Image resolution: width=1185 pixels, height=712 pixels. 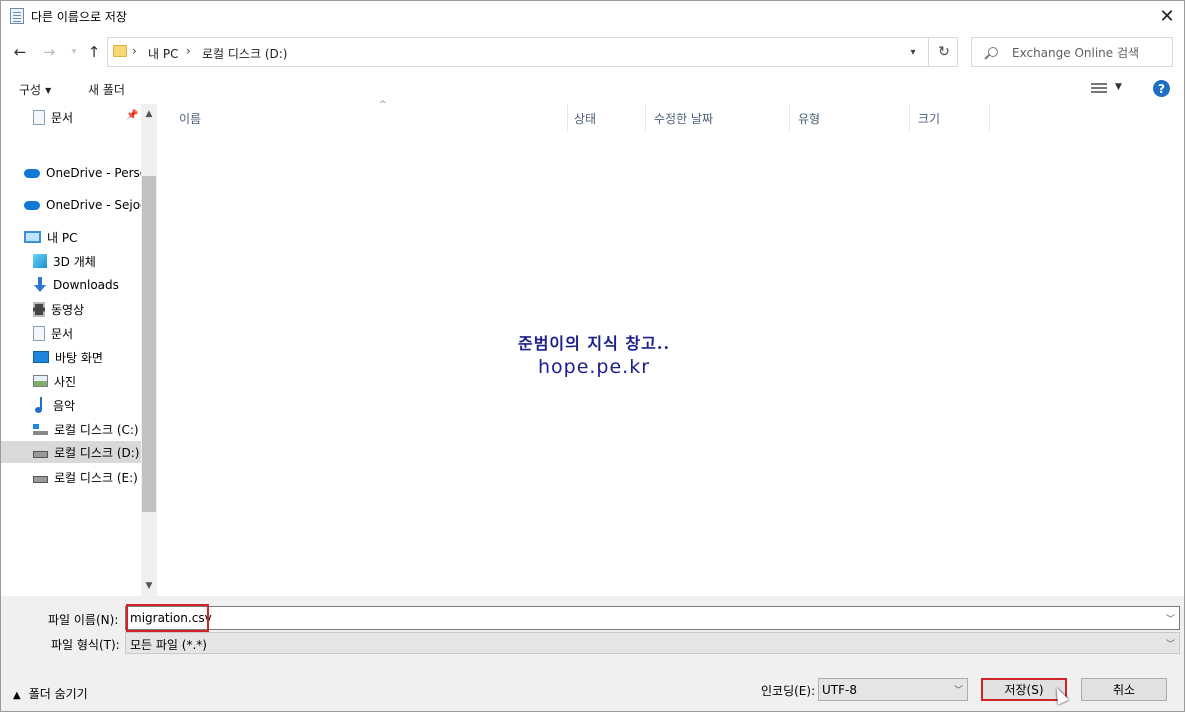 I want to click on save-button: 저장(S), so click(x=1024, y=689).